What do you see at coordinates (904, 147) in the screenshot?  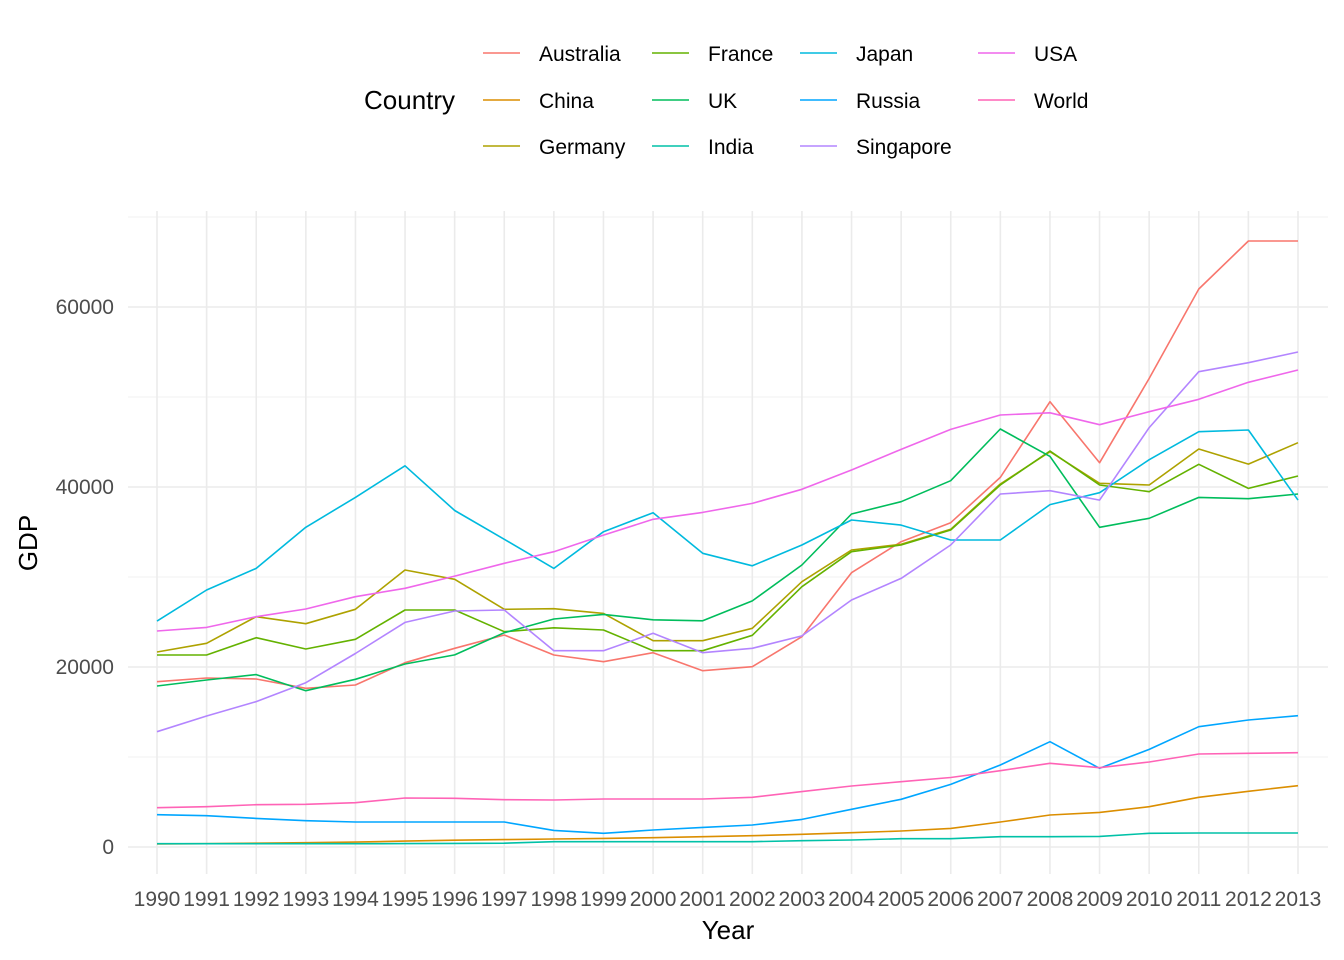 I see `legend-label: Singapore` at bounding box center [904, 147].